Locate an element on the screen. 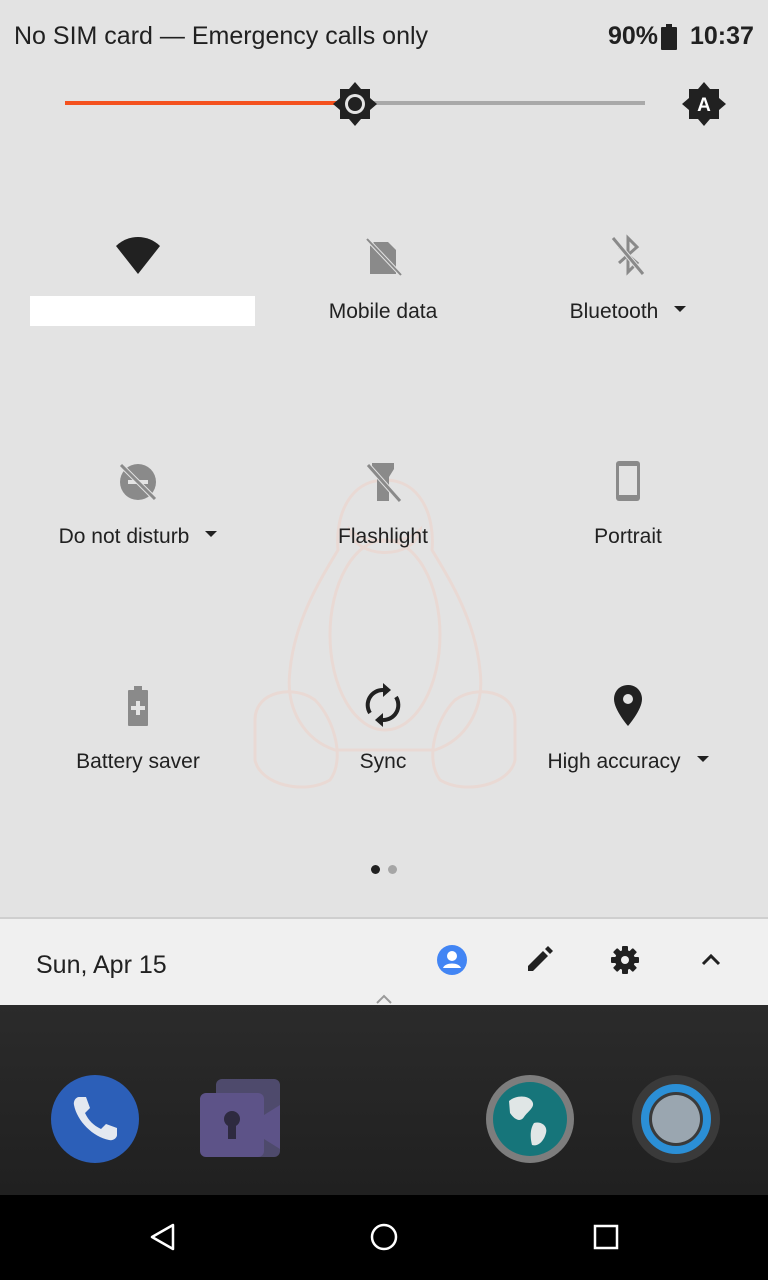  navigation-bar is located at coordinates (384, 1237).